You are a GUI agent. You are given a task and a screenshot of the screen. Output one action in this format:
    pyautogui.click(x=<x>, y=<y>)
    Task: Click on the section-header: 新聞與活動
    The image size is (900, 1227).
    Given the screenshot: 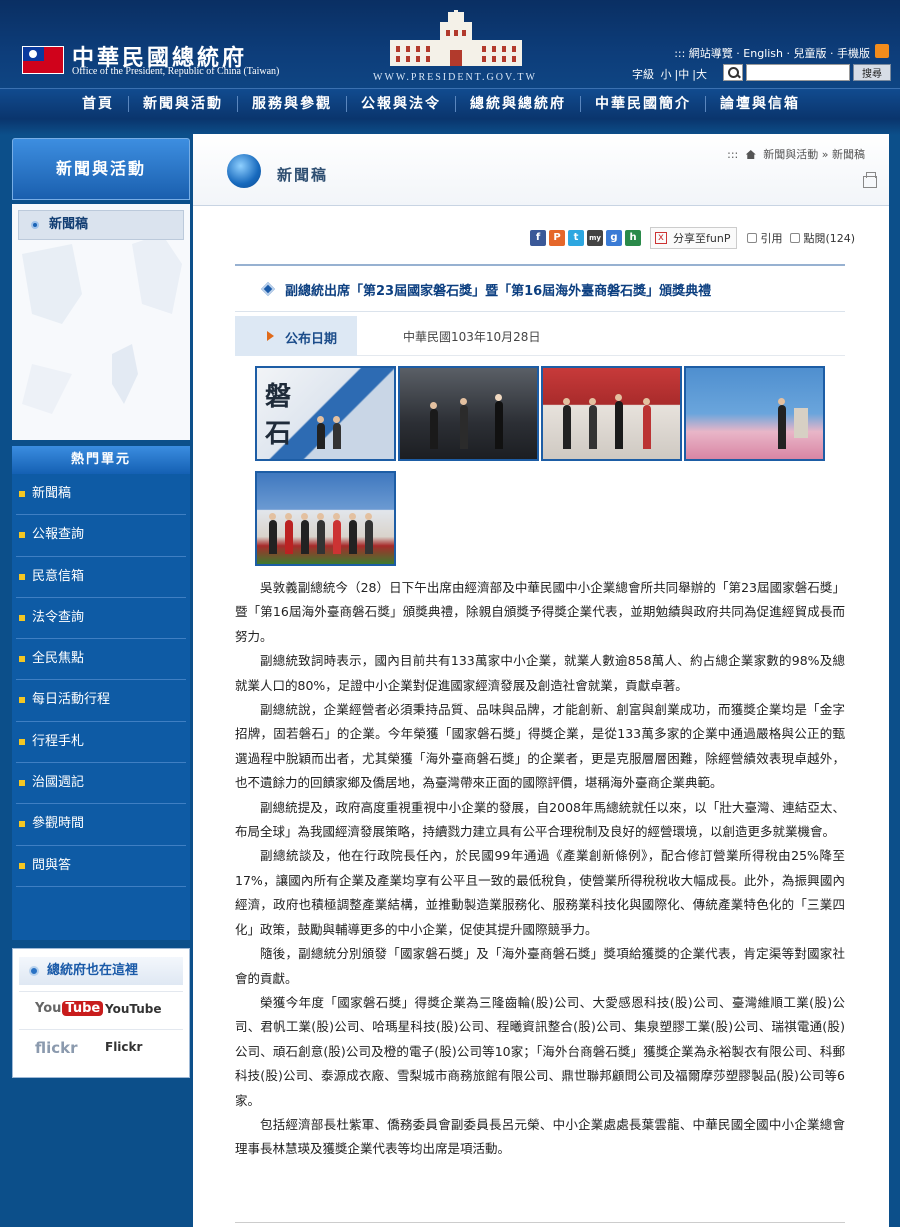 What is the action you would take?
    pyautogui.click(x=101, y=169)
    